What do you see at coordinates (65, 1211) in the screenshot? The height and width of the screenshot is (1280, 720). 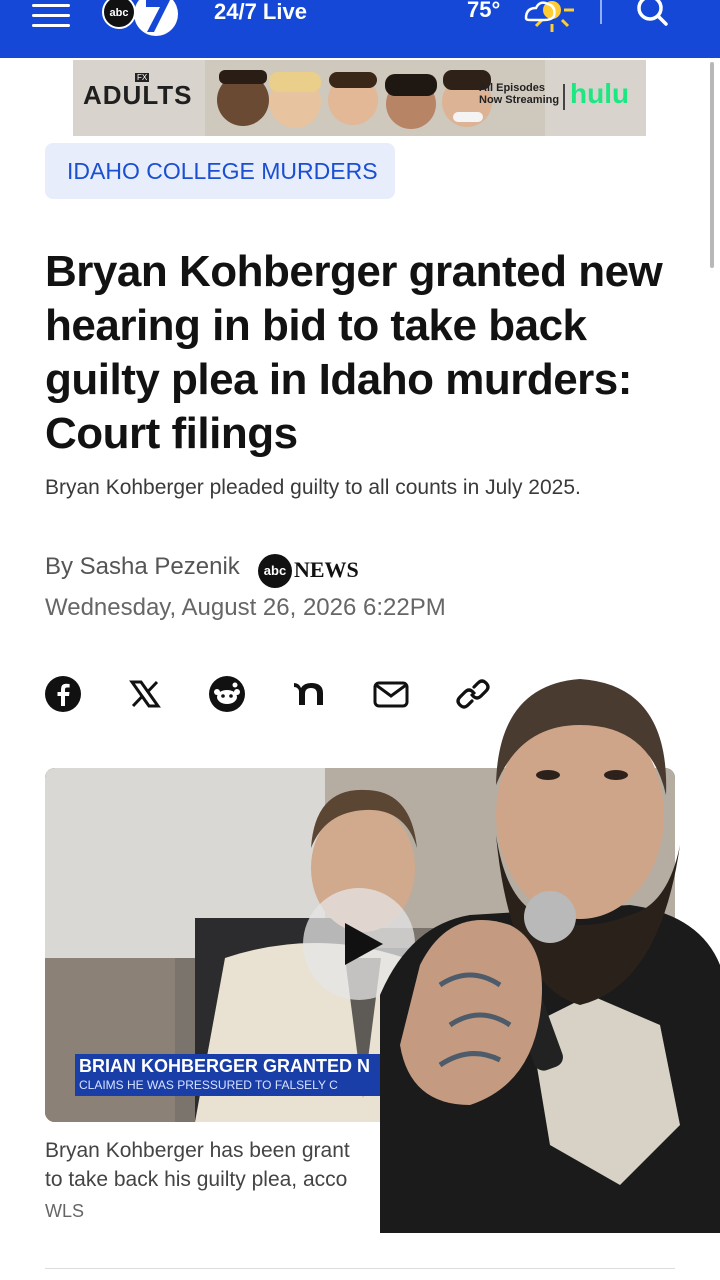 I see `video-credit: WLS` at bounding box center [65, 1211].